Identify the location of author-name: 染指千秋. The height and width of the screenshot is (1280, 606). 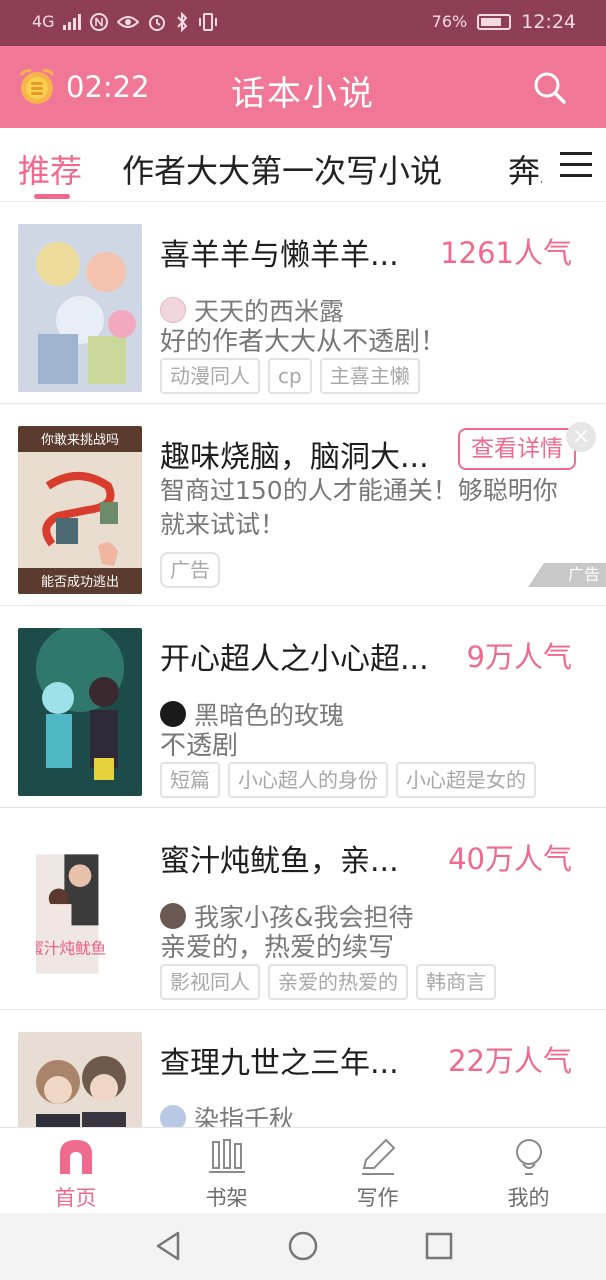
(244, 1116).